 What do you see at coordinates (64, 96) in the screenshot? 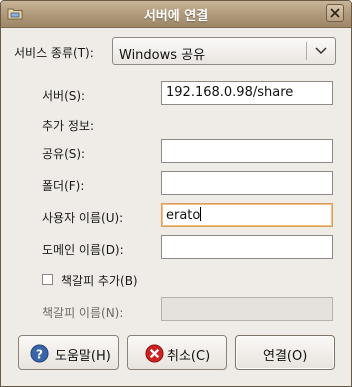
I see `server-label: 서버(S):` at bounding box center [64, 96].